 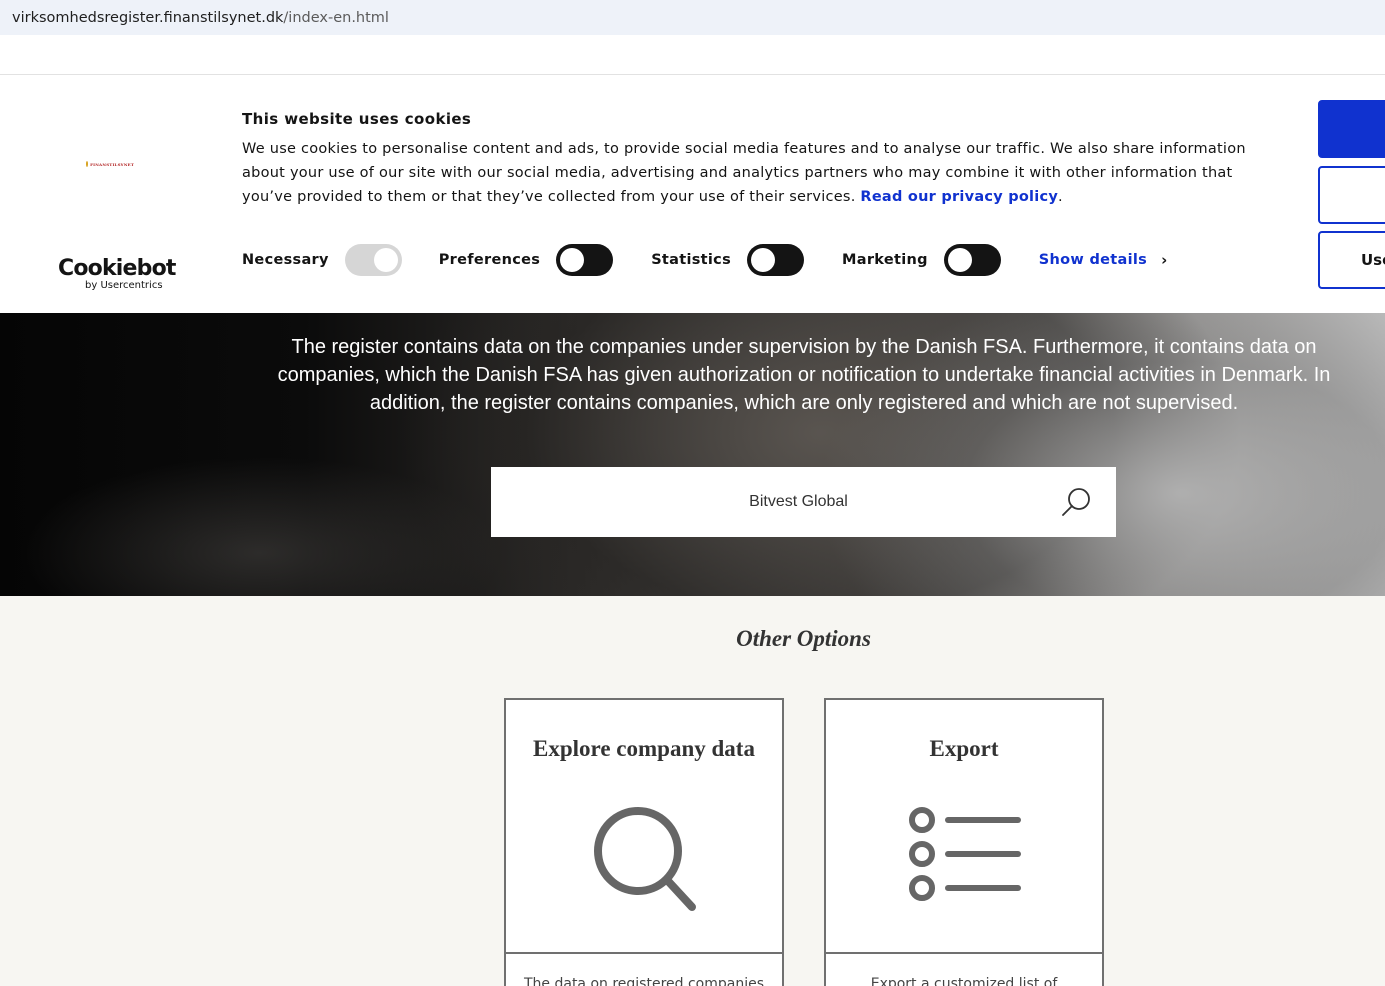 What do you see at coordinates (1351, 129) in the screenshot?
I see `allow-all-button` at bounding box center [1351, 129].